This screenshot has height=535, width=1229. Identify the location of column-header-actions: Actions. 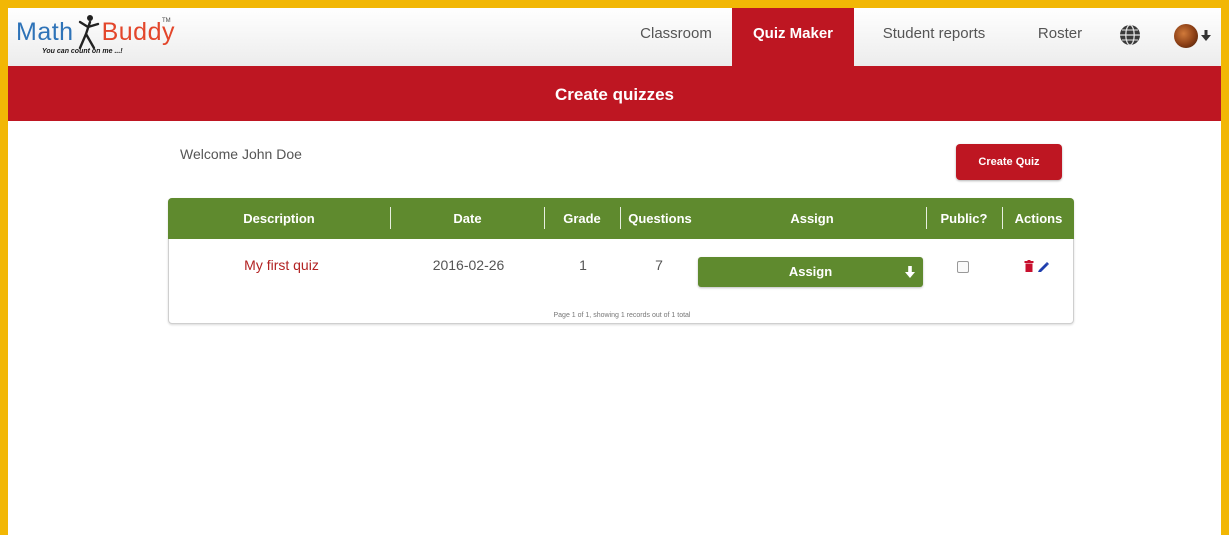
(1038, 218).